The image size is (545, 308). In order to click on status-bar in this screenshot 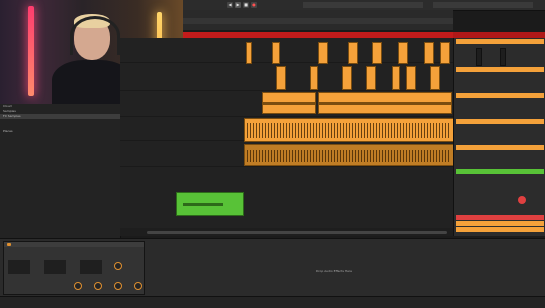, I will do `click(272, 302)`.